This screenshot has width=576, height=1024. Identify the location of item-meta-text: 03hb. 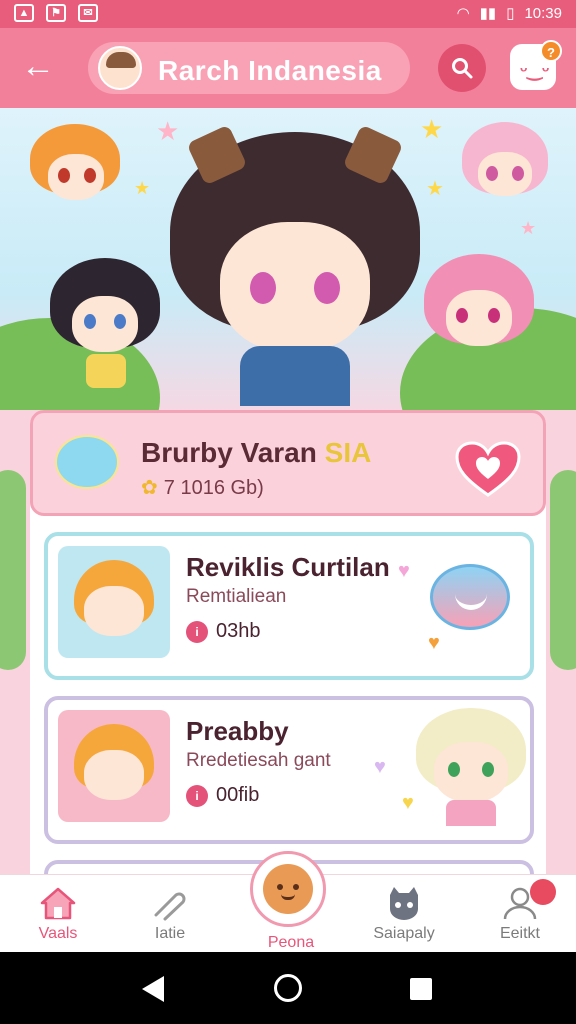
(238, 631).